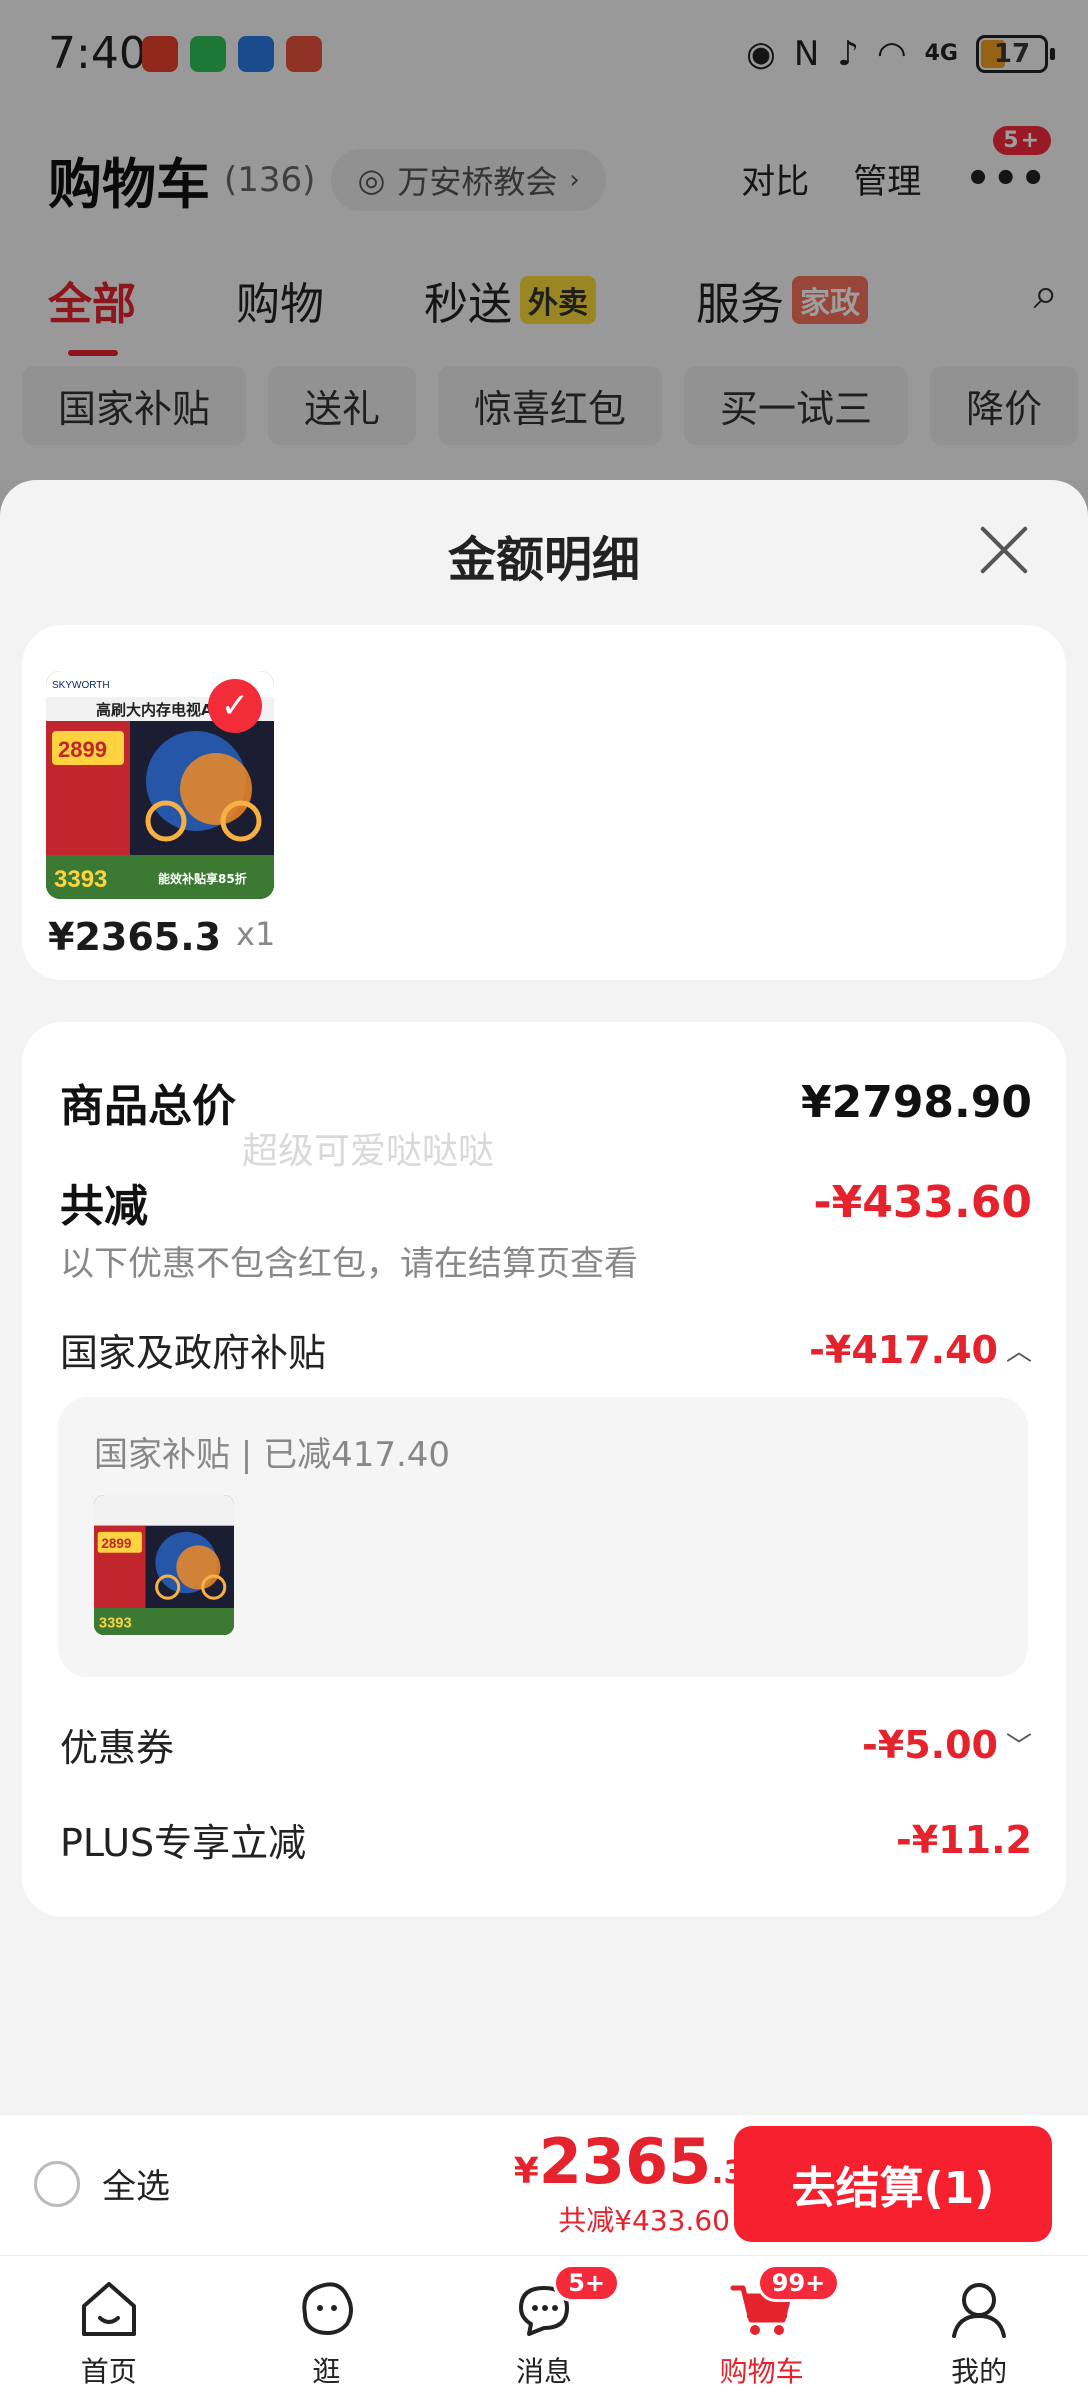 The image size is (1088, 2400). I want to click on nav-item-home: 首页, so click(109, 2328).